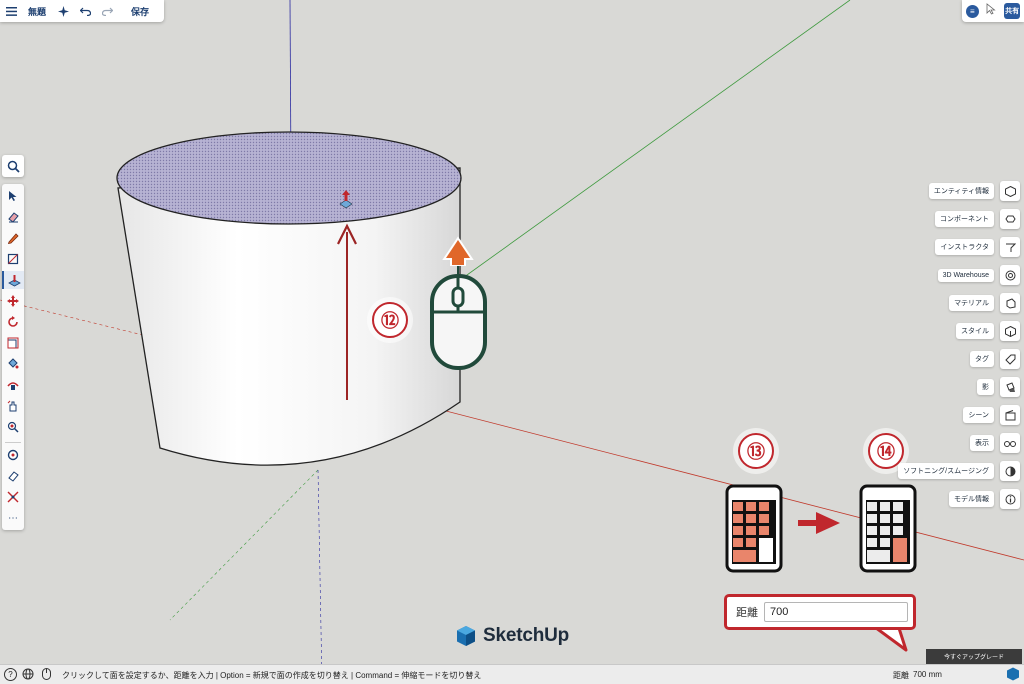 The height and width of the screenshot is (684, 1024). What do you see at coordinates (13, 238) in the screenshot?
I see `pencil-icon` at bounding box center [13, 238].